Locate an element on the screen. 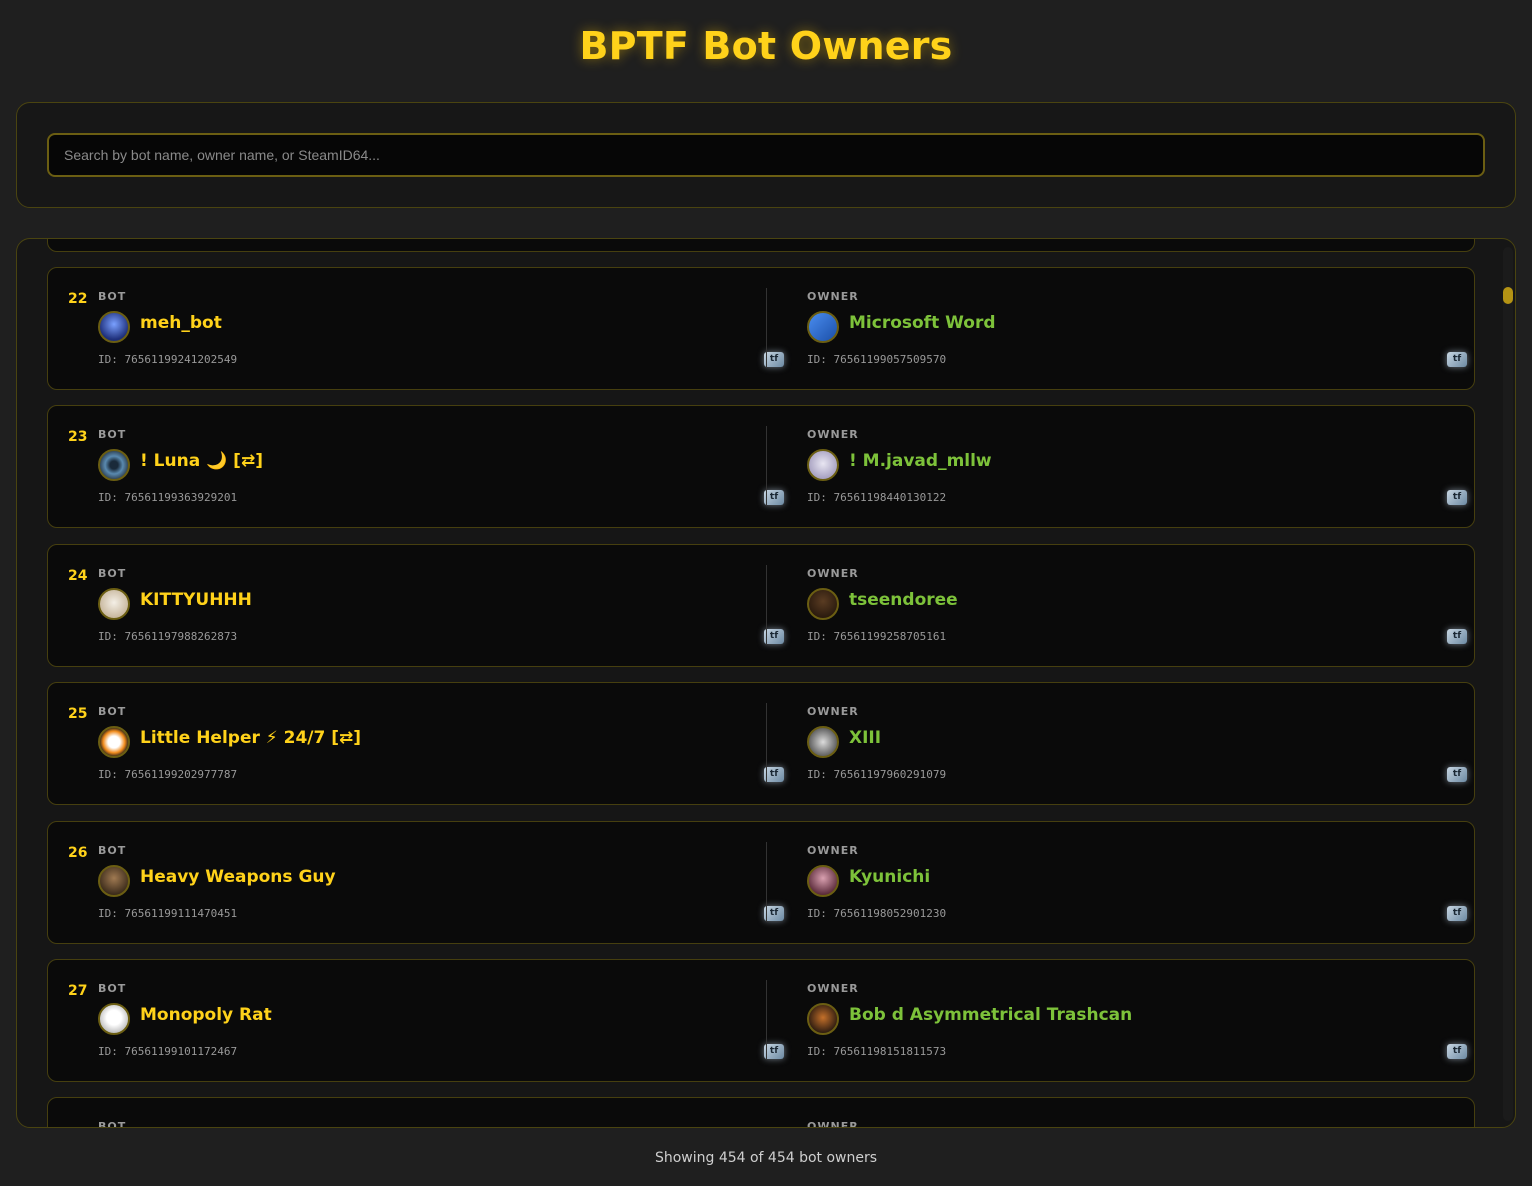 The width and height of the screenshot is (1532, 1186). bot-steamid: ID: 76561199363929201 is located at coordinates (168, 497).